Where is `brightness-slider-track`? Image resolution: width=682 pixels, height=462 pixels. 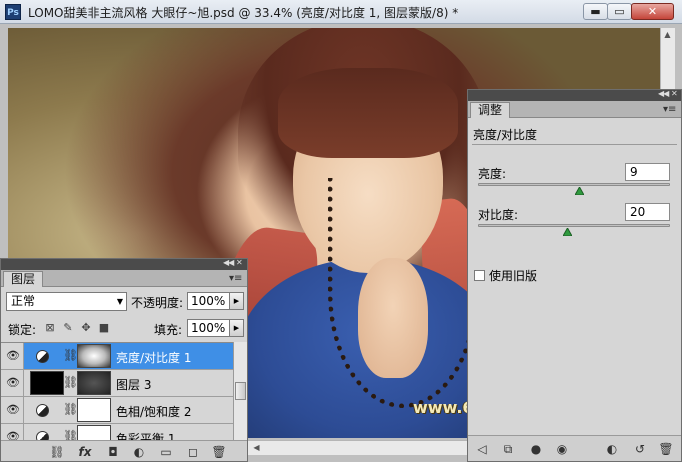 brightness-slider-track is located at coordinates (574, 184).